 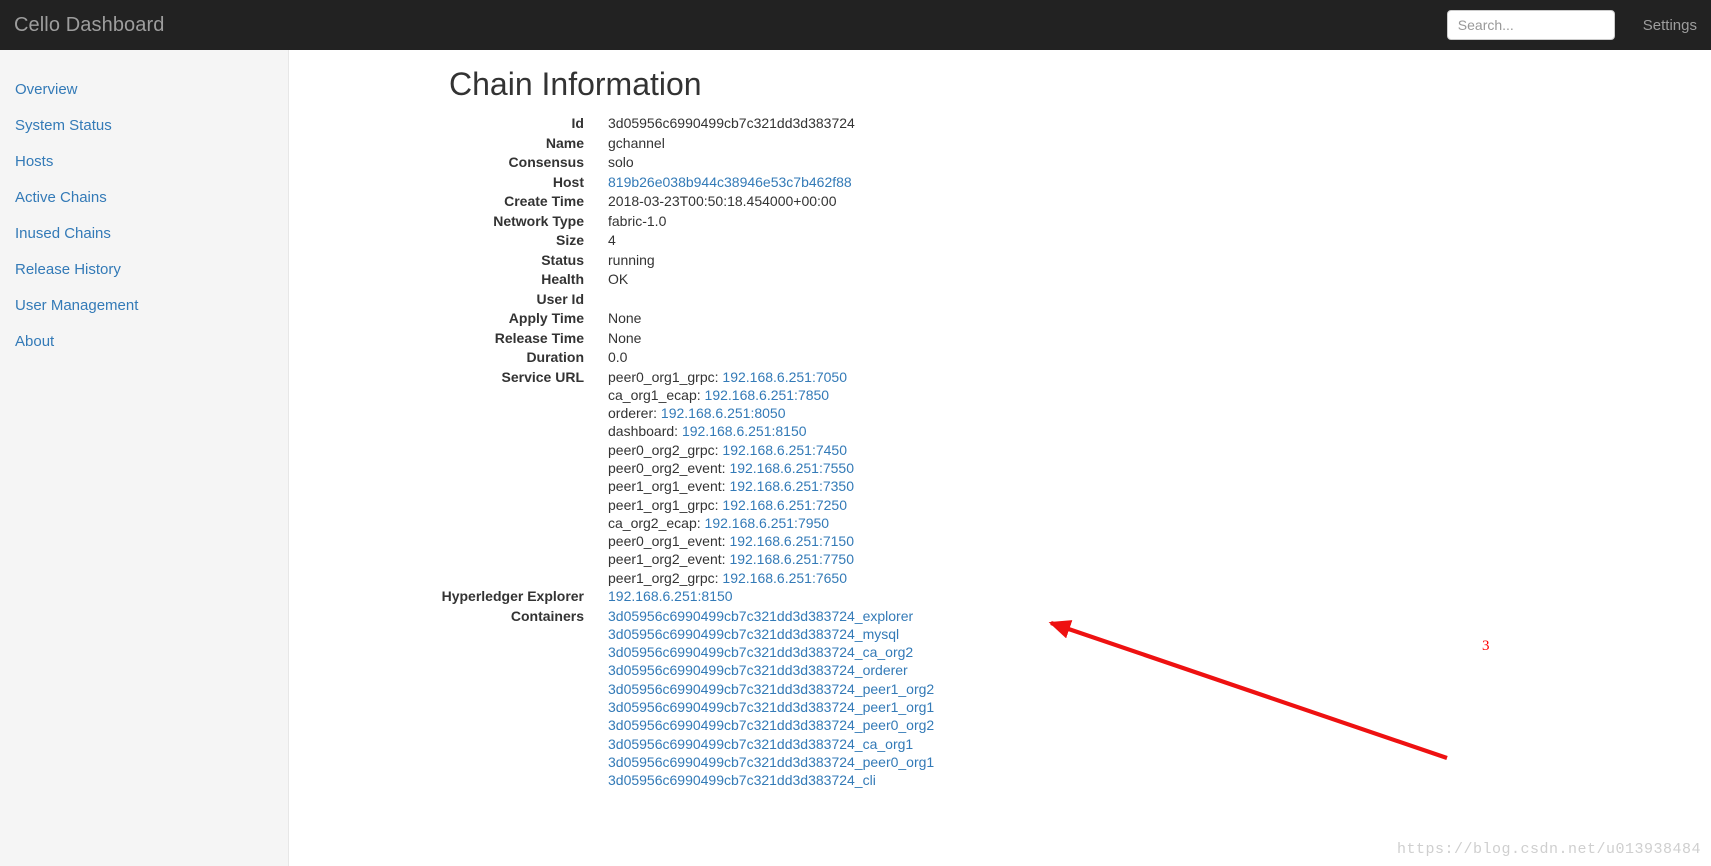 I want to click on field-label-consensus: Consensus, so click(x=546, y=162).